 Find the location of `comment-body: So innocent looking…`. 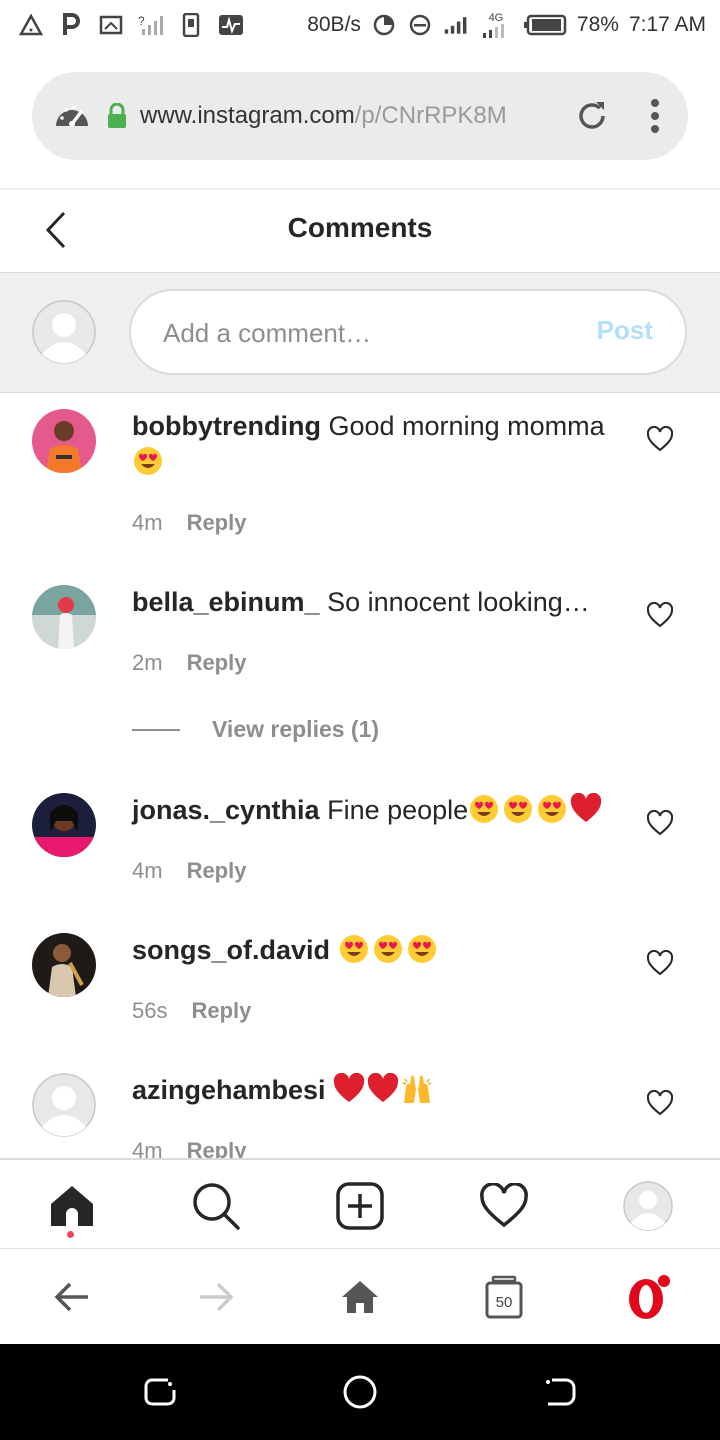

comment-body: So innocent looking… is located at coordinates (458, 602).